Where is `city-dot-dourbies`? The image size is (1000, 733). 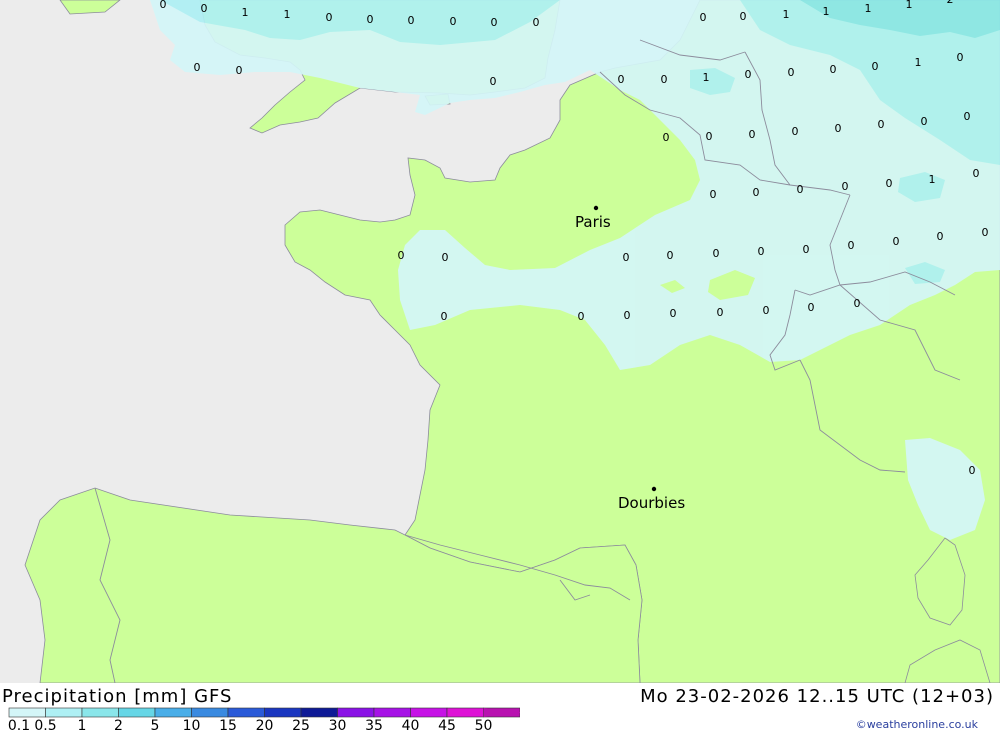 city-dot-dourbies is located at coordinates (654, 489).